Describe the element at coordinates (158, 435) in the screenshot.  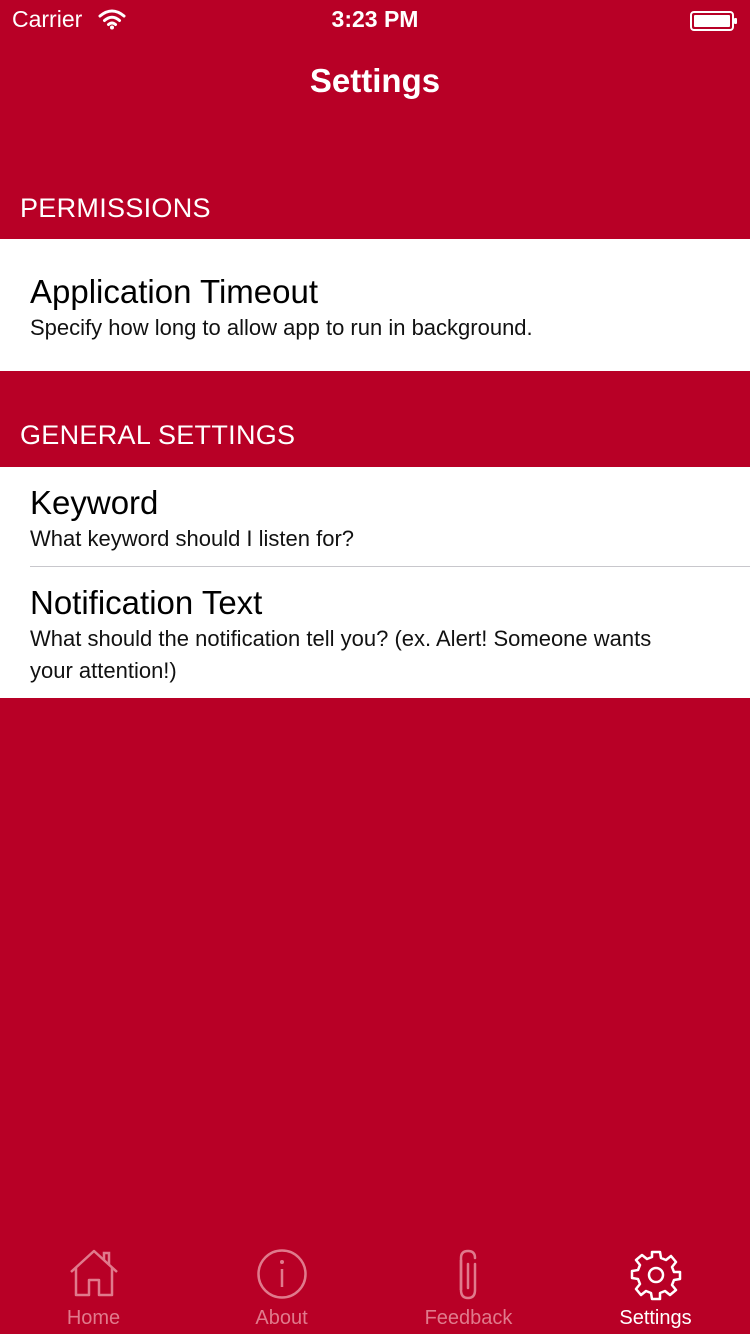
I see `section-header-general-settings: GENERAL SETTINGS` at that location.